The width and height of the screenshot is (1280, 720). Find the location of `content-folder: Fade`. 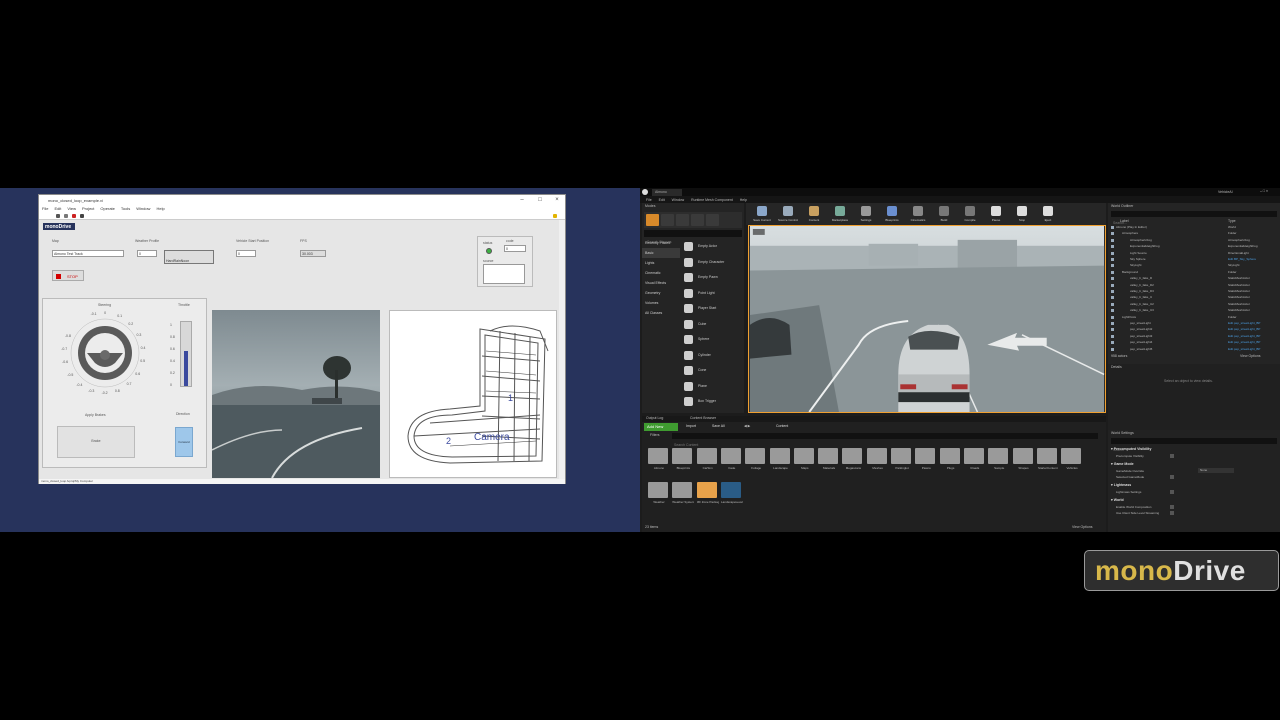

content-folder: Fade is located at coordinates (731, 459).